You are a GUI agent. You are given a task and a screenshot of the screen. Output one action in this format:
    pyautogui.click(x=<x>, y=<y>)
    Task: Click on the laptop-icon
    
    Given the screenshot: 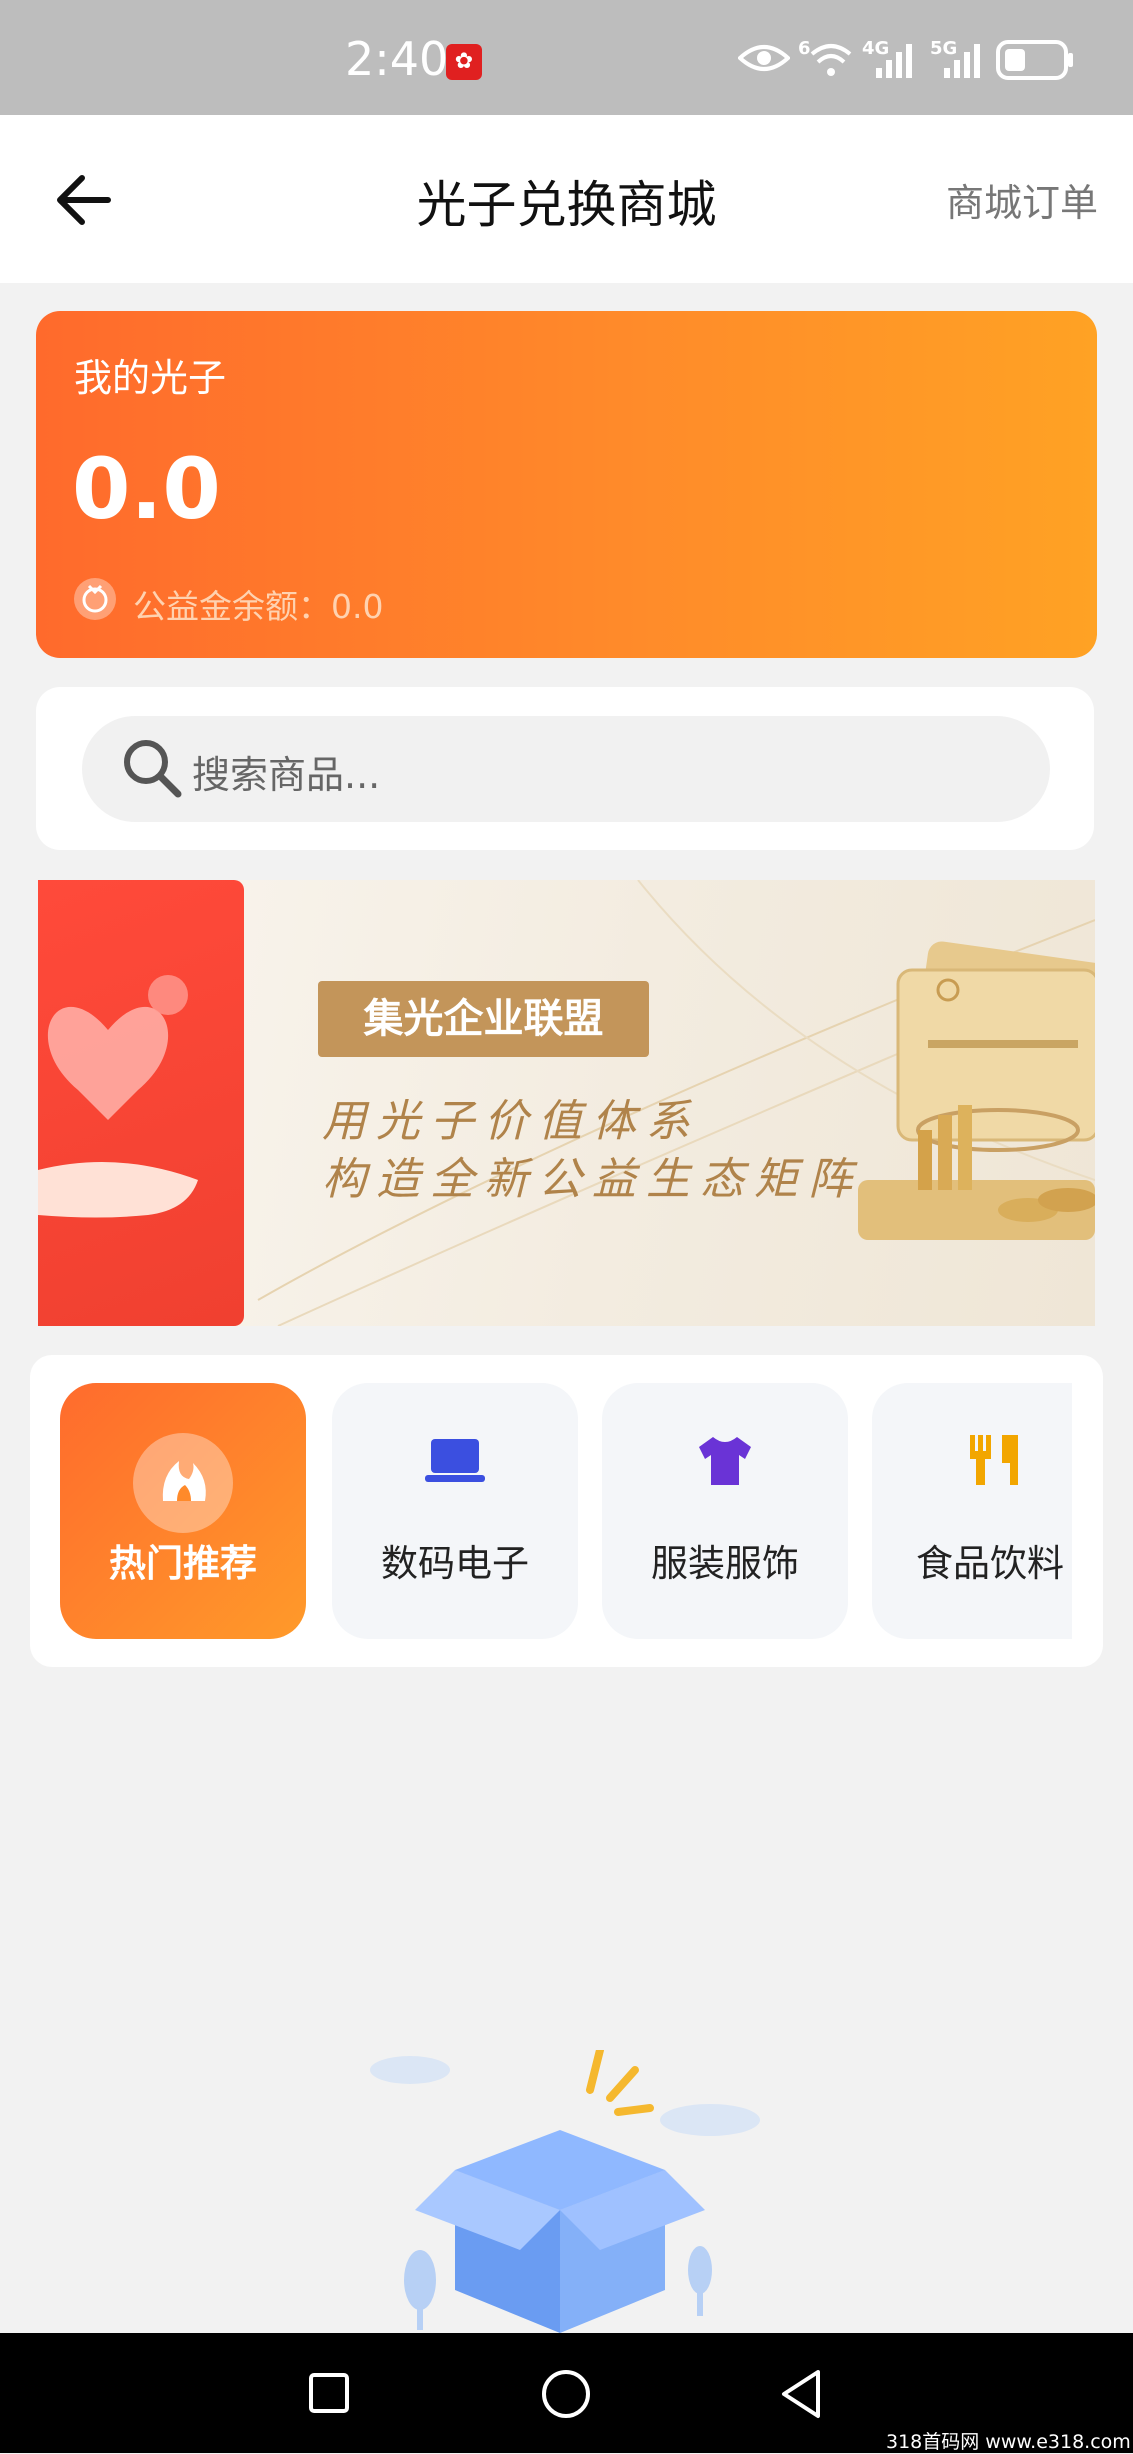 What is the action you would take?
    pyautogui.click(x=455, y=1460)
    